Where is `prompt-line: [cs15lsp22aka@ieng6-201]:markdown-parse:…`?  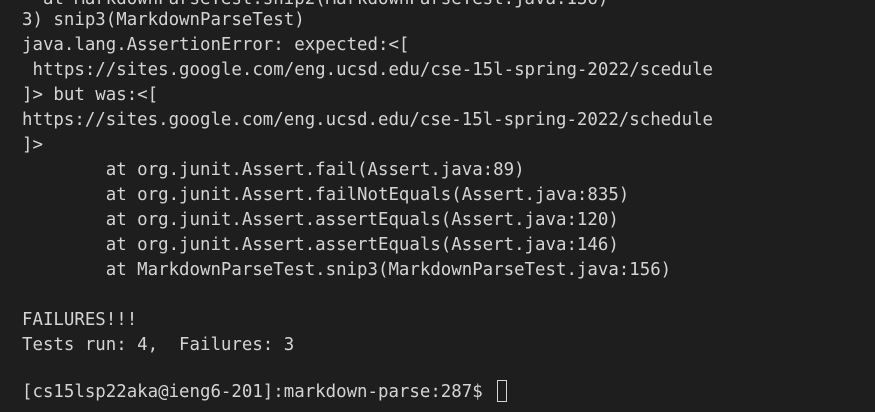 prompt-line: [cs15lsp22aka@ieng6-201]:markdown-parse:… is located at coordinates (265, 392).